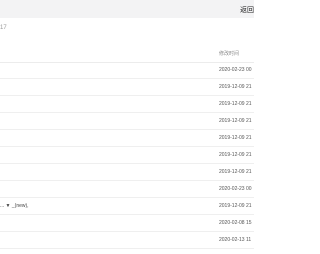 This screenshot has height=254, width=320. What do you see at coordinates (127, 240) in the screenshot?
I see `table-row: 2020-02-13 11` at bounding box center [127, 240].